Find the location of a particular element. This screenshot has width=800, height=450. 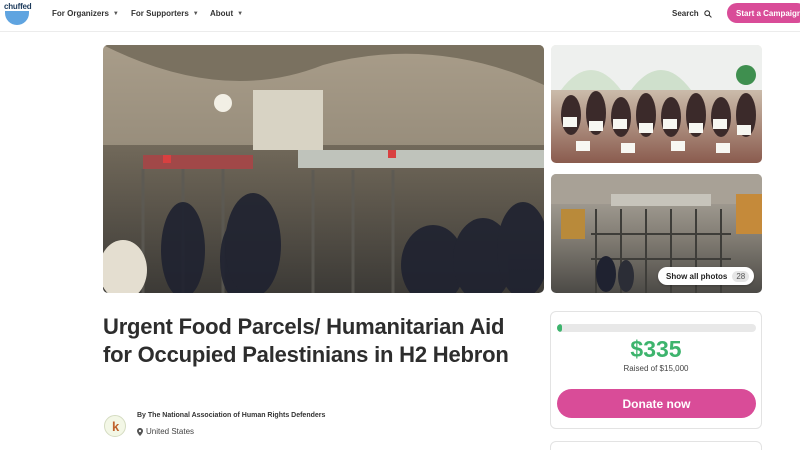

nav-for-organizers: For Organizers ▼ is located at coordinates (85, 13).